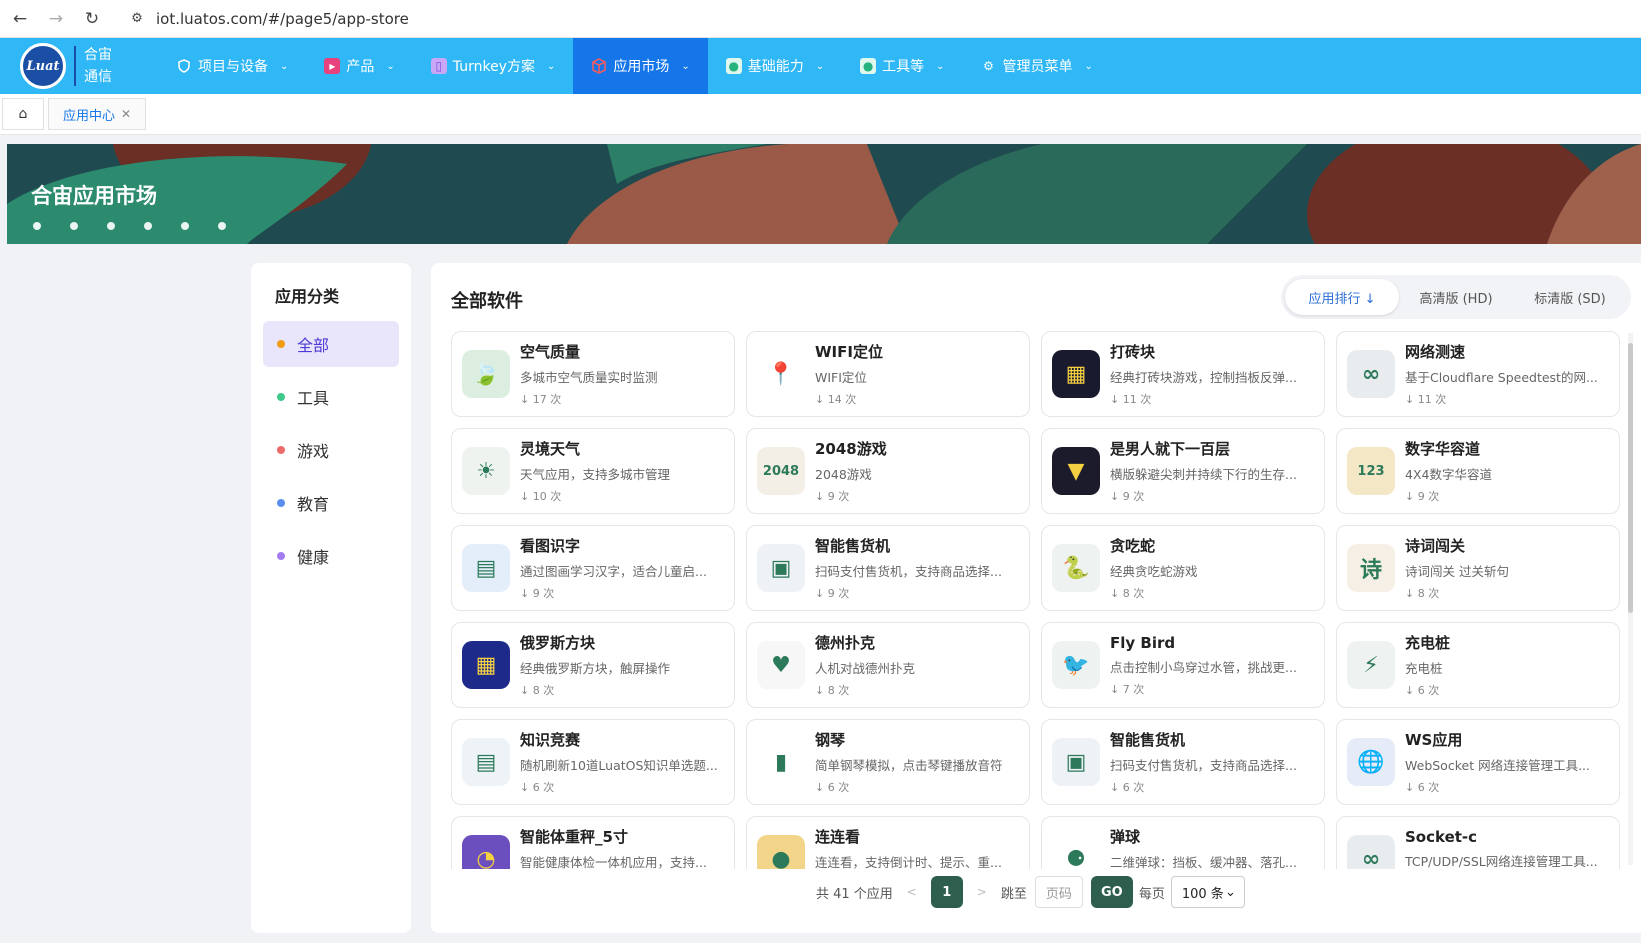  What do you see at coordinates (282, 19) in the screenshot?
I see `url-text: iot.luatos.com/#/page5/app-store` at bounding box center [282, 19].